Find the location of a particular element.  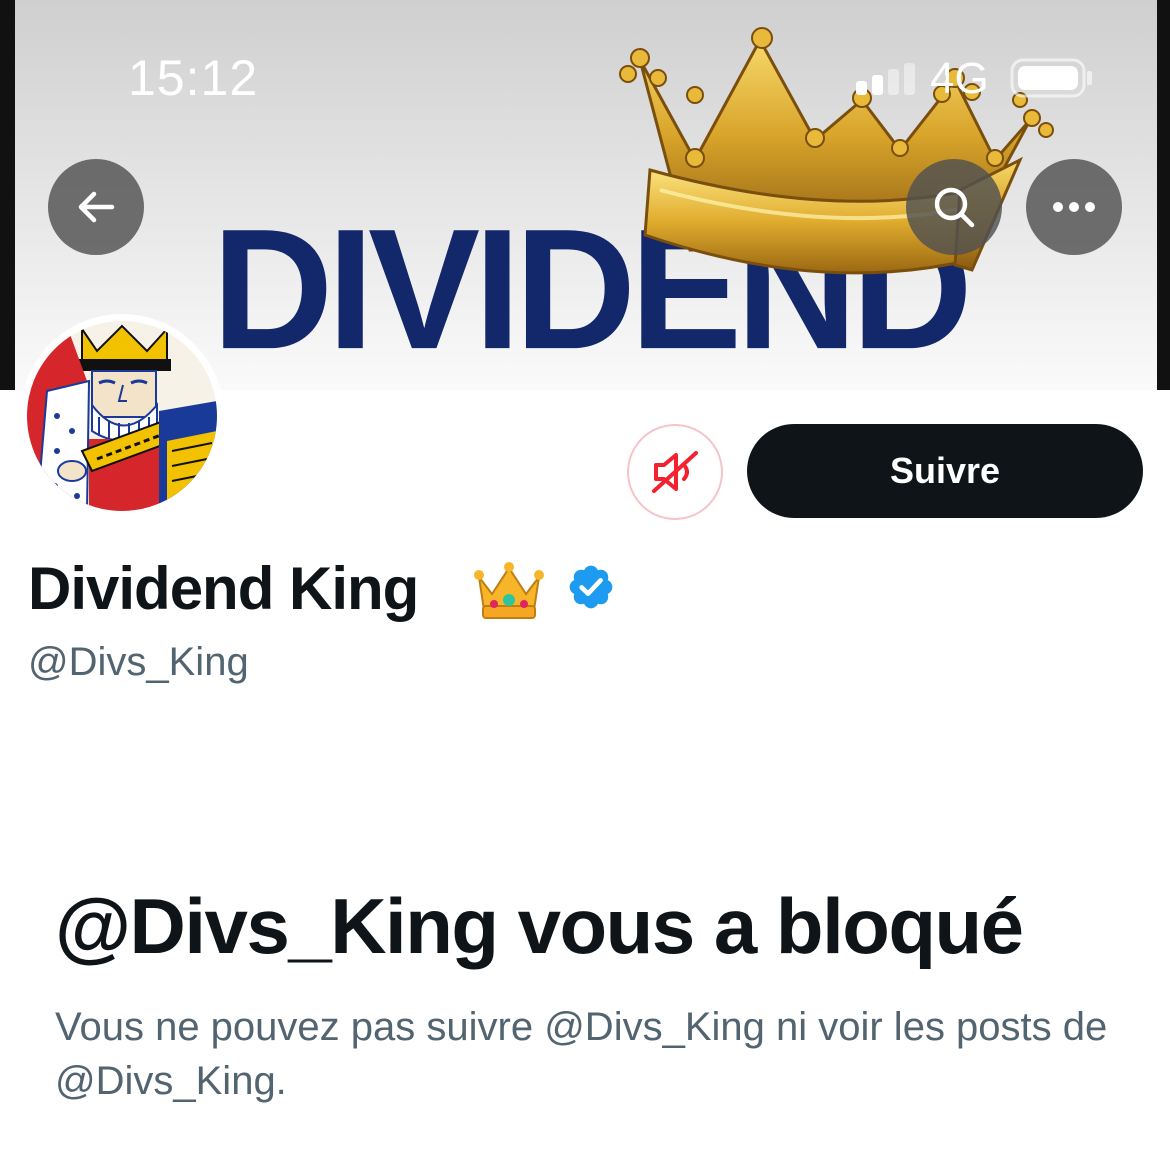

king-card-avatar-image is located at coordinates (122, 416).